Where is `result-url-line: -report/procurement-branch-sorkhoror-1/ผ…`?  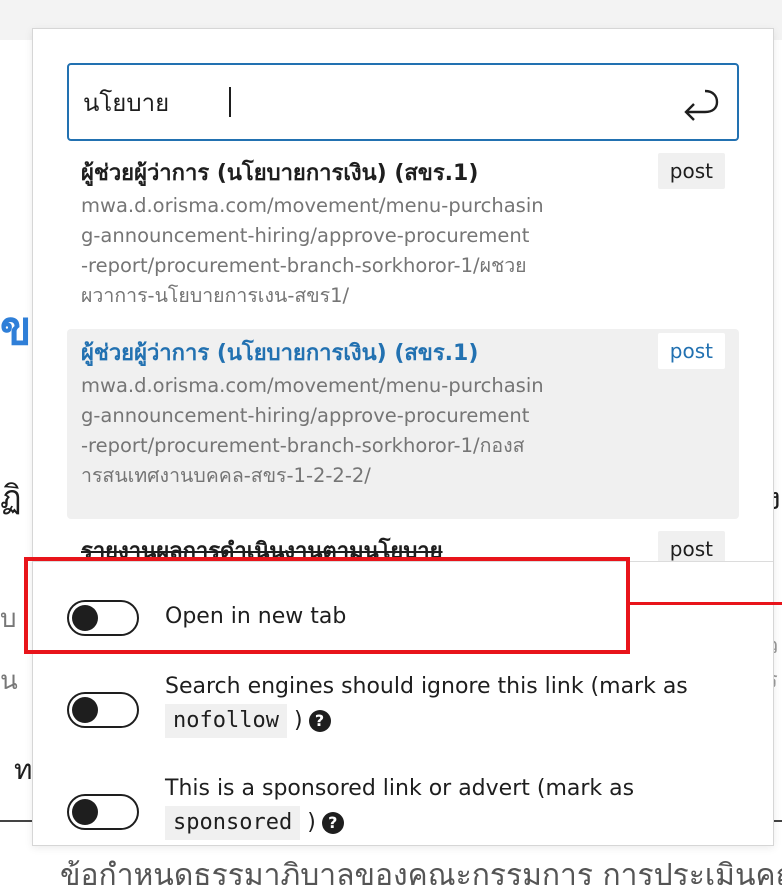
result-url-line: -report/procurement-branch-sorkhoror-1/ผ… is located at coordinates (304, 265).